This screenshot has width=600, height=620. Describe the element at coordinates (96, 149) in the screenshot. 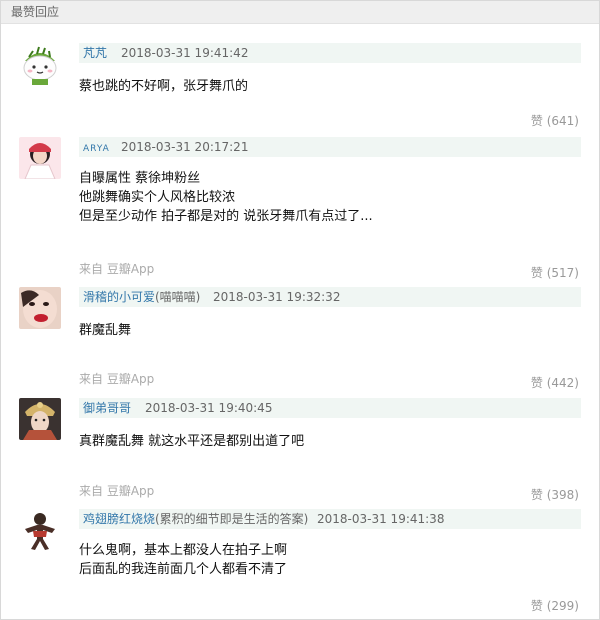

I see `author-link: ARYA` at that location.